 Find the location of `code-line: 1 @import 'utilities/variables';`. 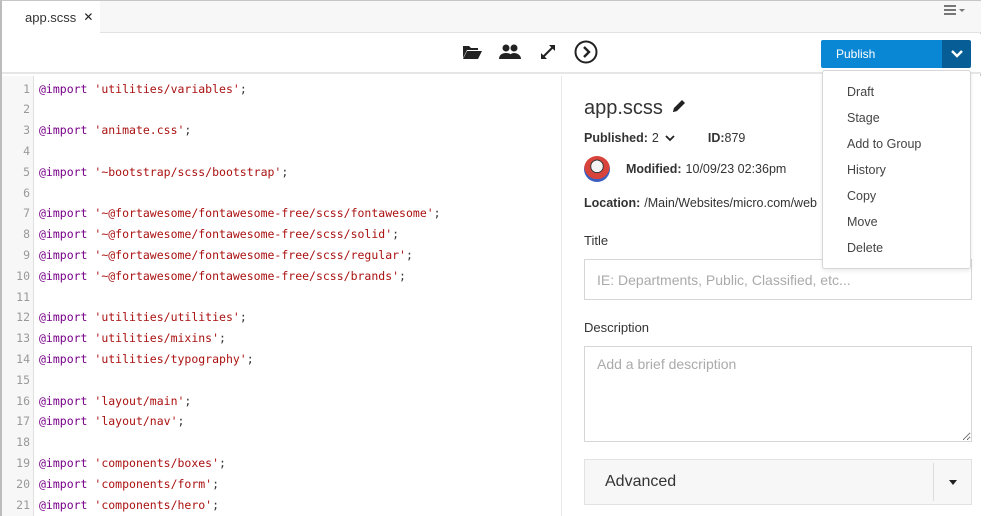

code-line: 1 @import 'utilities/variables'; is located at coordinates (281, 88).